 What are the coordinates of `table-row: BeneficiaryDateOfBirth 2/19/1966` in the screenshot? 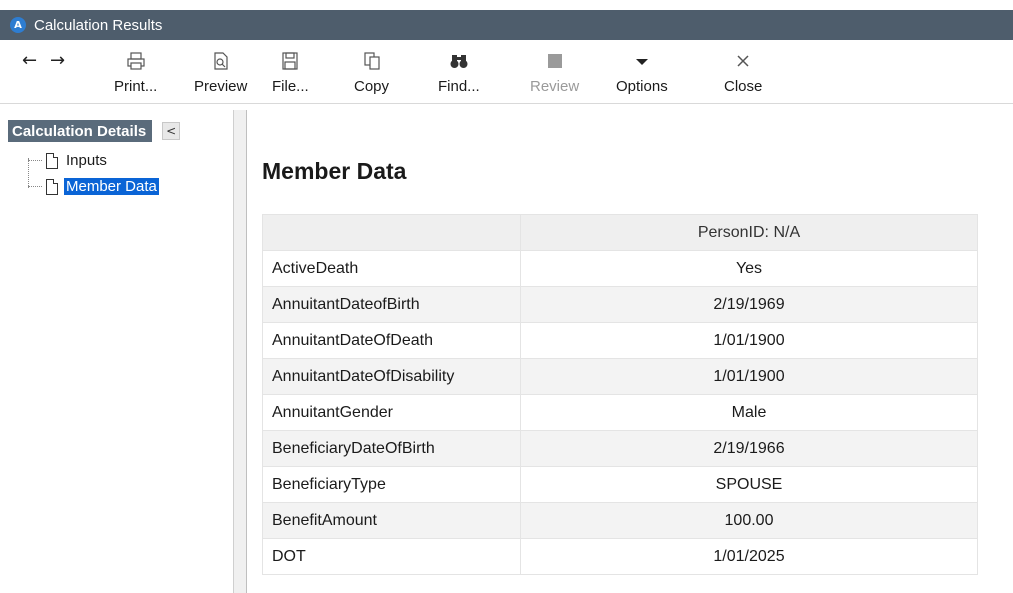 It's located at (620, 448).